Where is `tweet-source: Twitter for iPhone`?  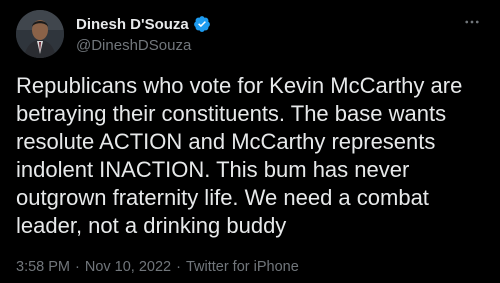 tweet-source: Twitter for iPhone is located at coordinates (242, 267).